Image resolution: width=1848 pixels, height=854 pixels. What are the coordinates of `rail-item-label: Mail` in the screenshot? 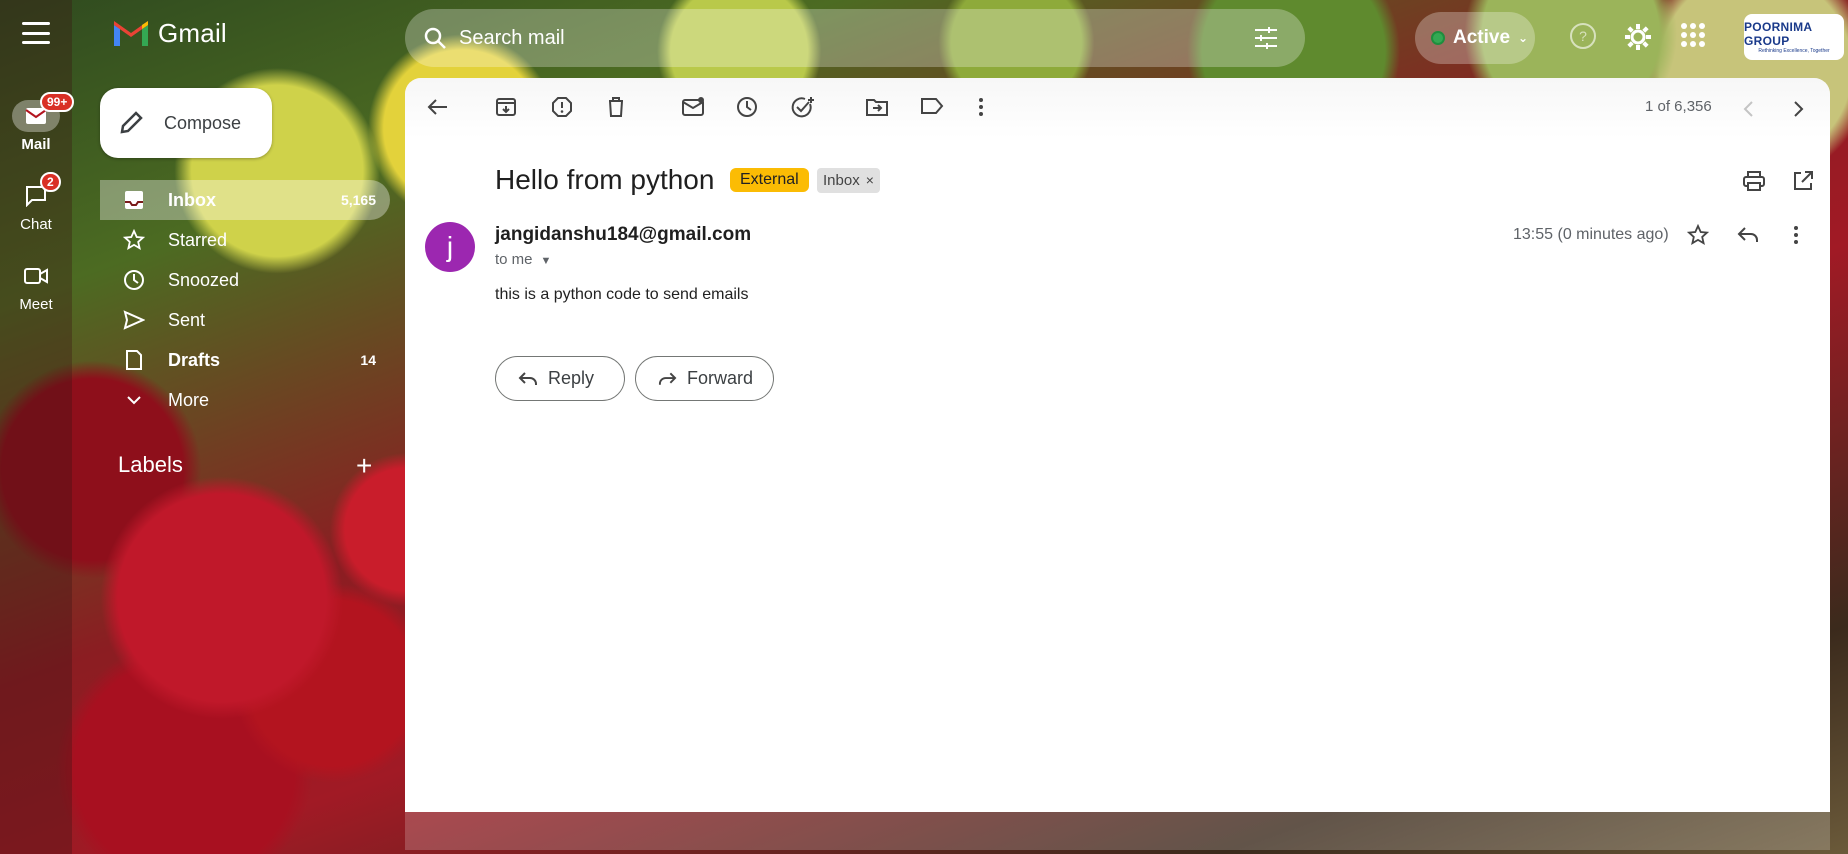 It's located at (36, 144).